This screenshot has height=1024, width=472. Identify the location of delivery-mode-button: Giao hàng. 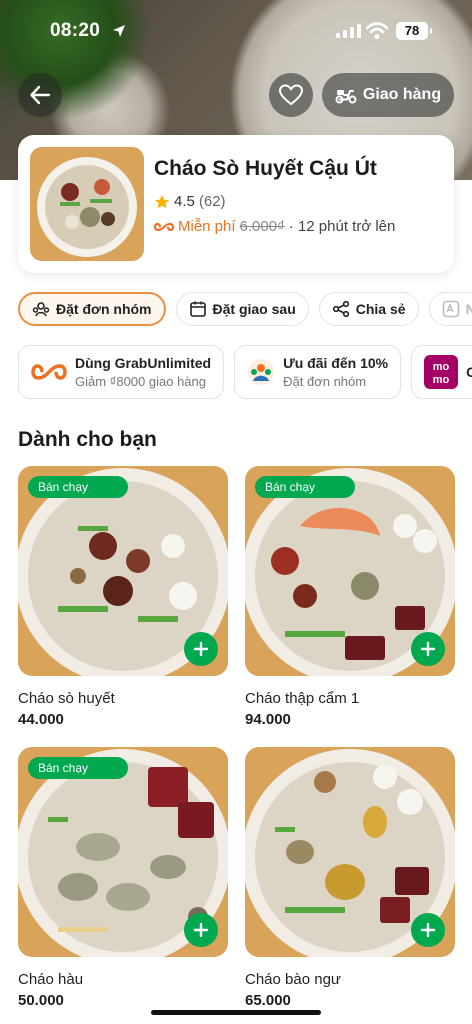
(388, 95).